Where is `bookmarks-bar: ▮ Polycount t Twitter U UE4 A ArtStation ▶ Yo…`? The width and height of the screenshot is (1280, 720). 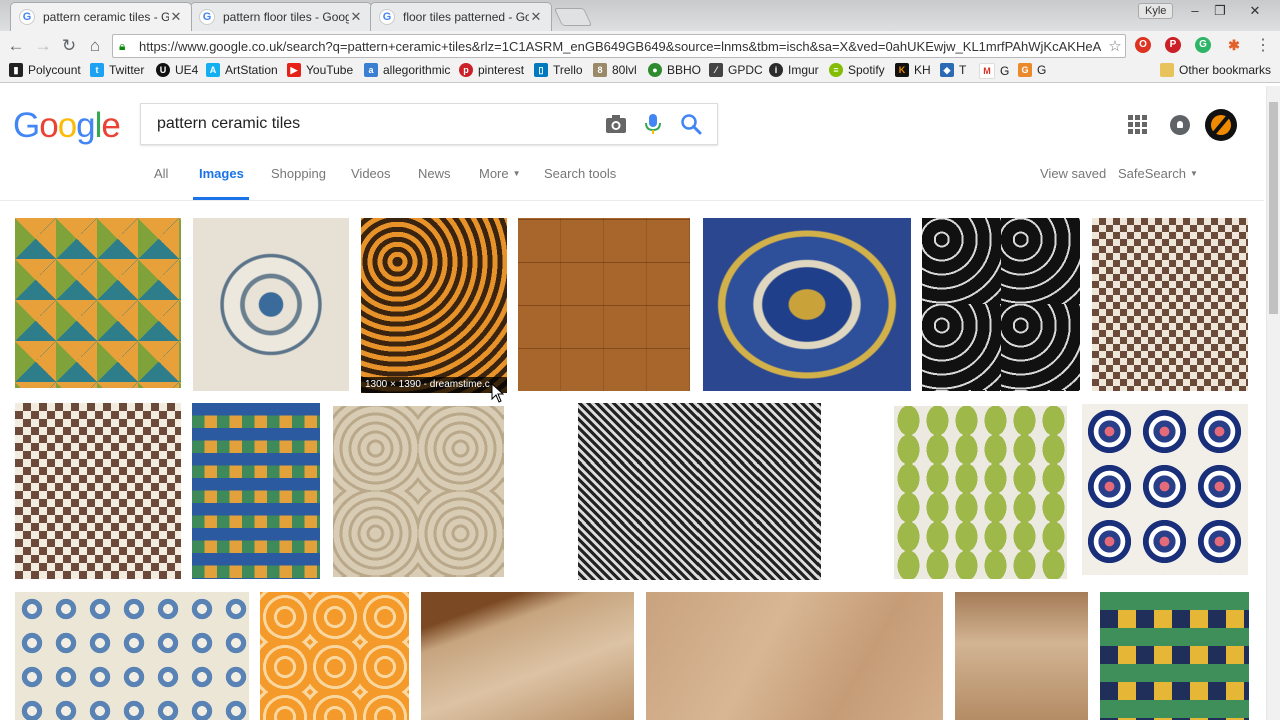
bookmarks-bar: ▮ Polycount t Twitter U UE4 A ArtStation ▶ Yo… is located at coordinates (640, 72).